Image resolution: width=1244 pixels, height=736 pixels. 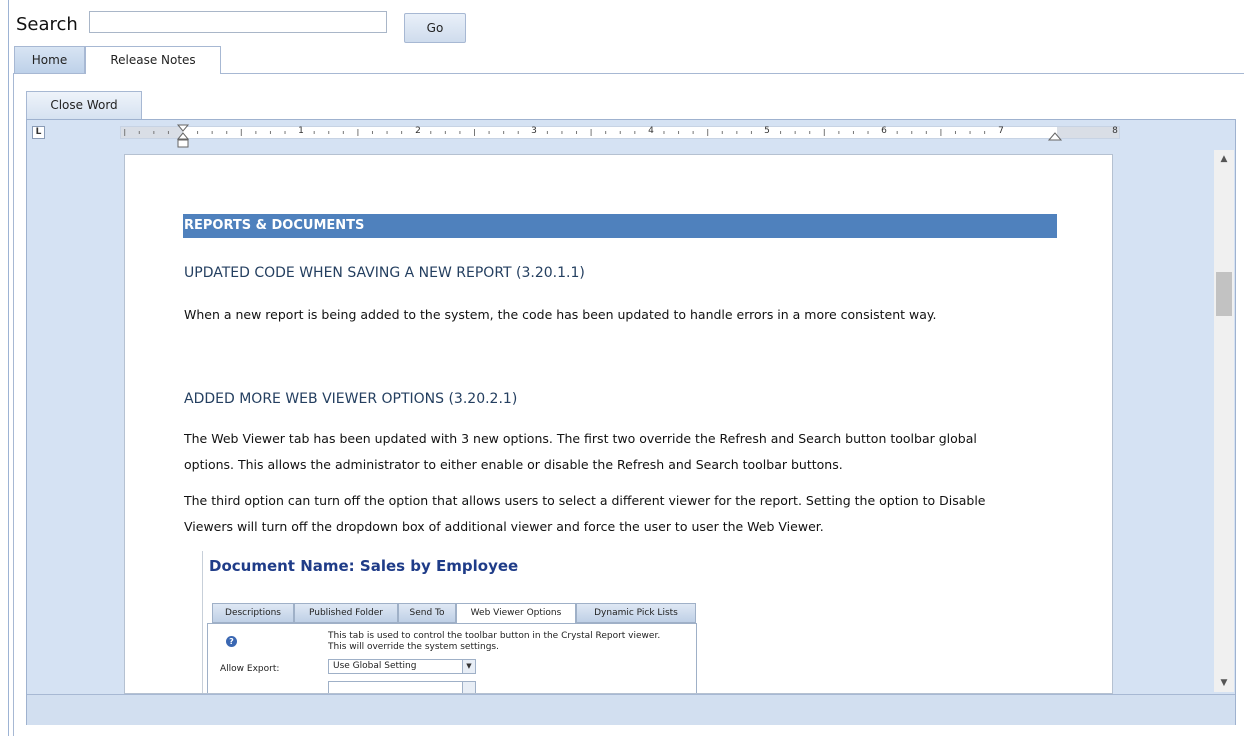 What do you see at coordinates (153, 60) in the screenshot?
I see `tab-release-notes: Release Notes` at bounding box center [153, 60].